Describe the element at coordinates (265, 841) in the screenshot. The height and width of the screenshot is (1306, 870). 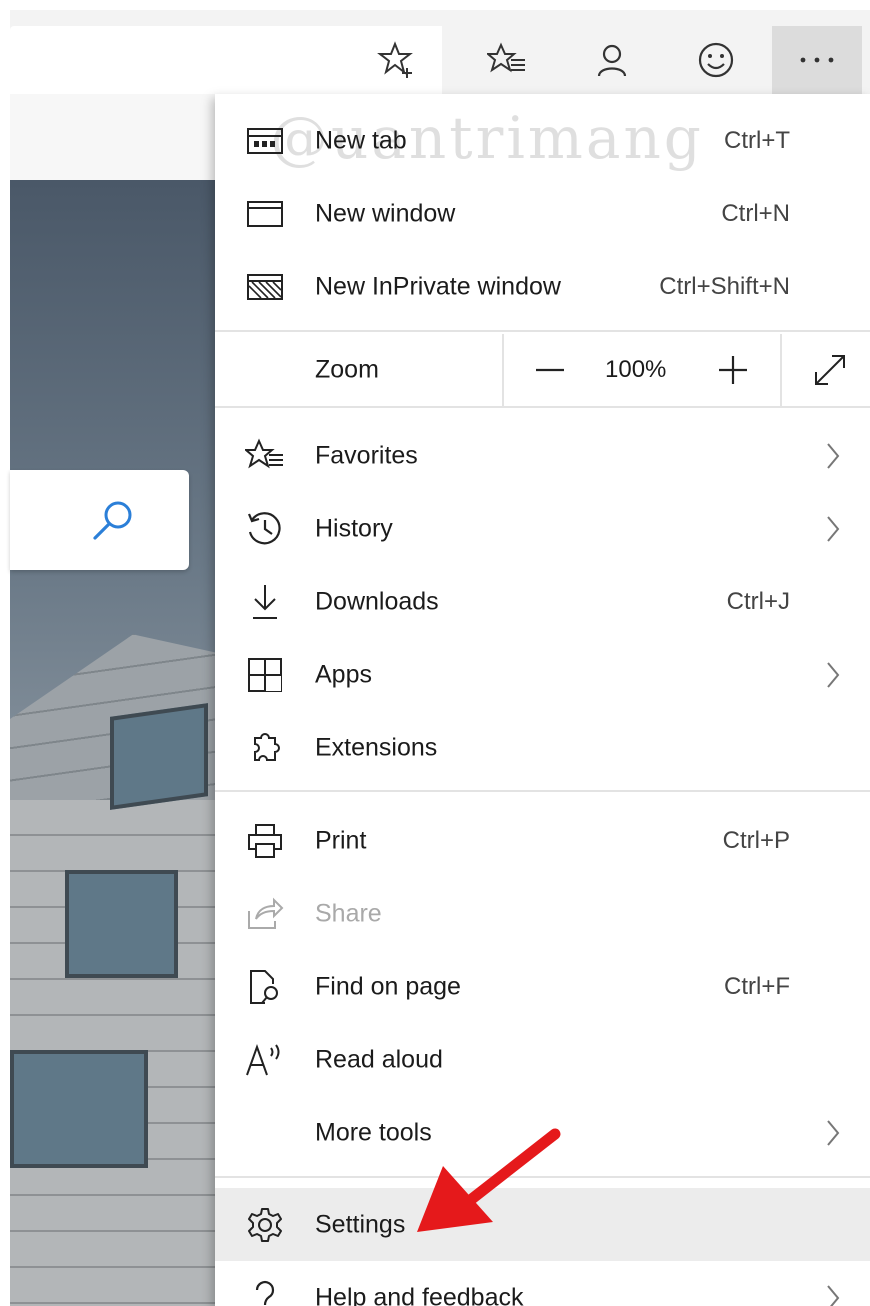
I see `printer-icon` at that location.